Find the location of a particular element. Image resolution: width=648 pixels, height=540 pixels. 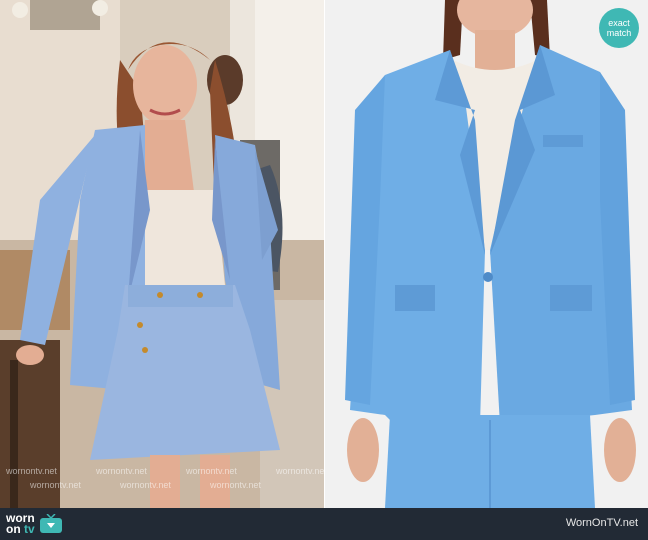

exact-match-badge: exact match is located at coordinates (619, 28).